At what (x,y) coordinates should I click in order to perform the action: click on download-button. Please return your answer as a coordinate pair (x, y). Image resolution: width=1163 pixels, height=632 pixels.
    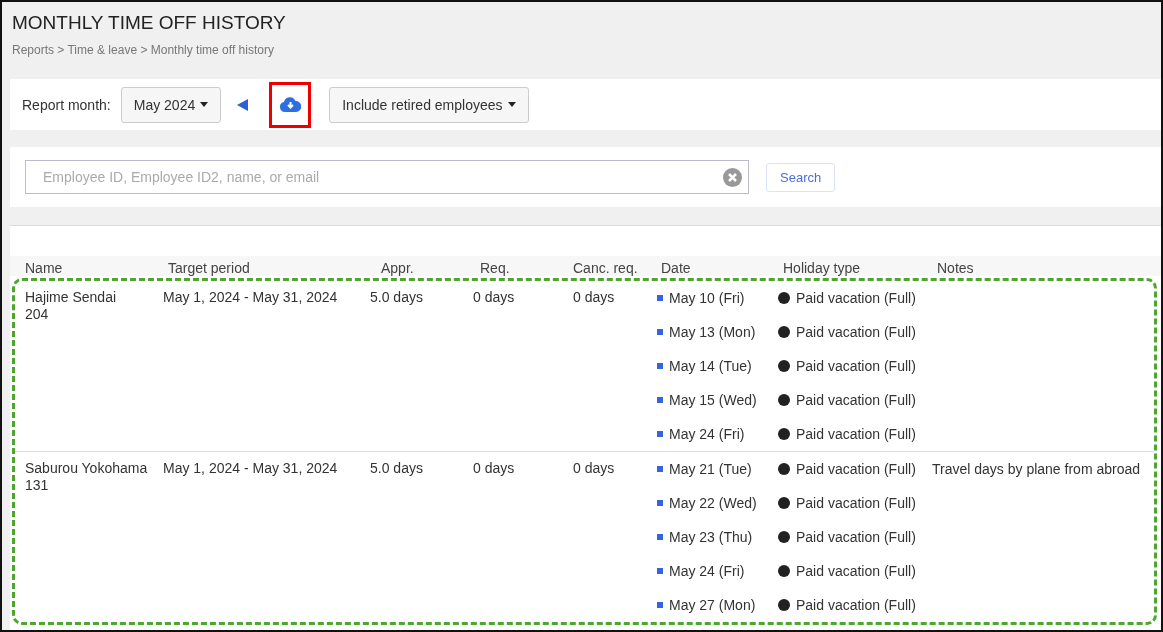
    Looking at the image, I should click on (290, 104).